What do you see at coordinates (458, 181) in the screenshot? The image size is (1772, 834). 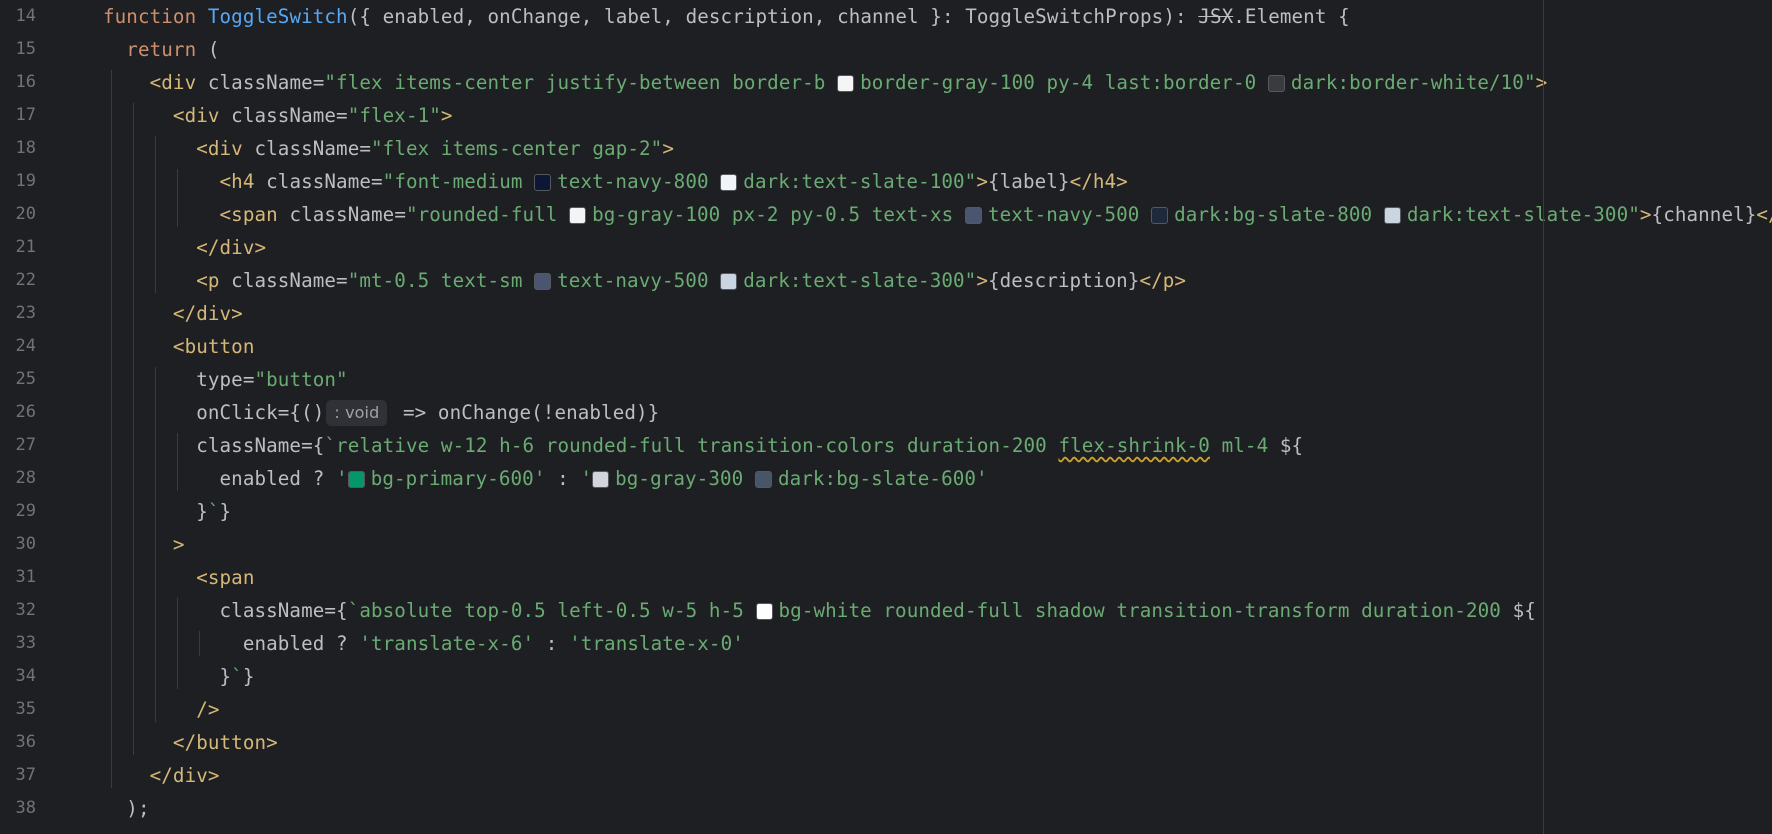 I see `code-token: "font-medium` at bounding box center [458, 181].